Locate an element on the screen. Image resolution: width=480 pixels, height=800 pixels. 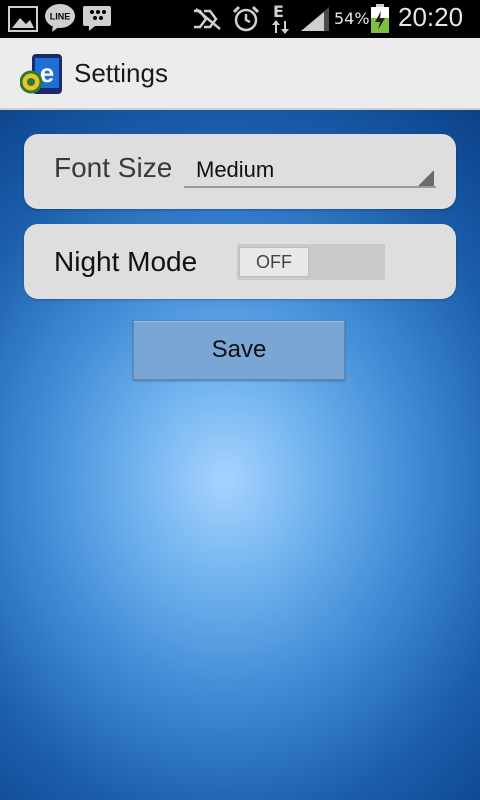
toggle-thumb: OFF is located at coordinates (274, 262).